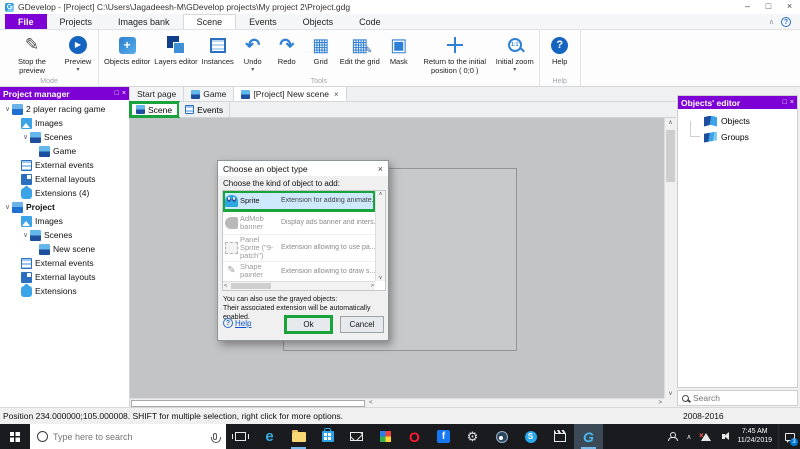  I want to click on dialog-close-icon: ×, so click(380, 169).